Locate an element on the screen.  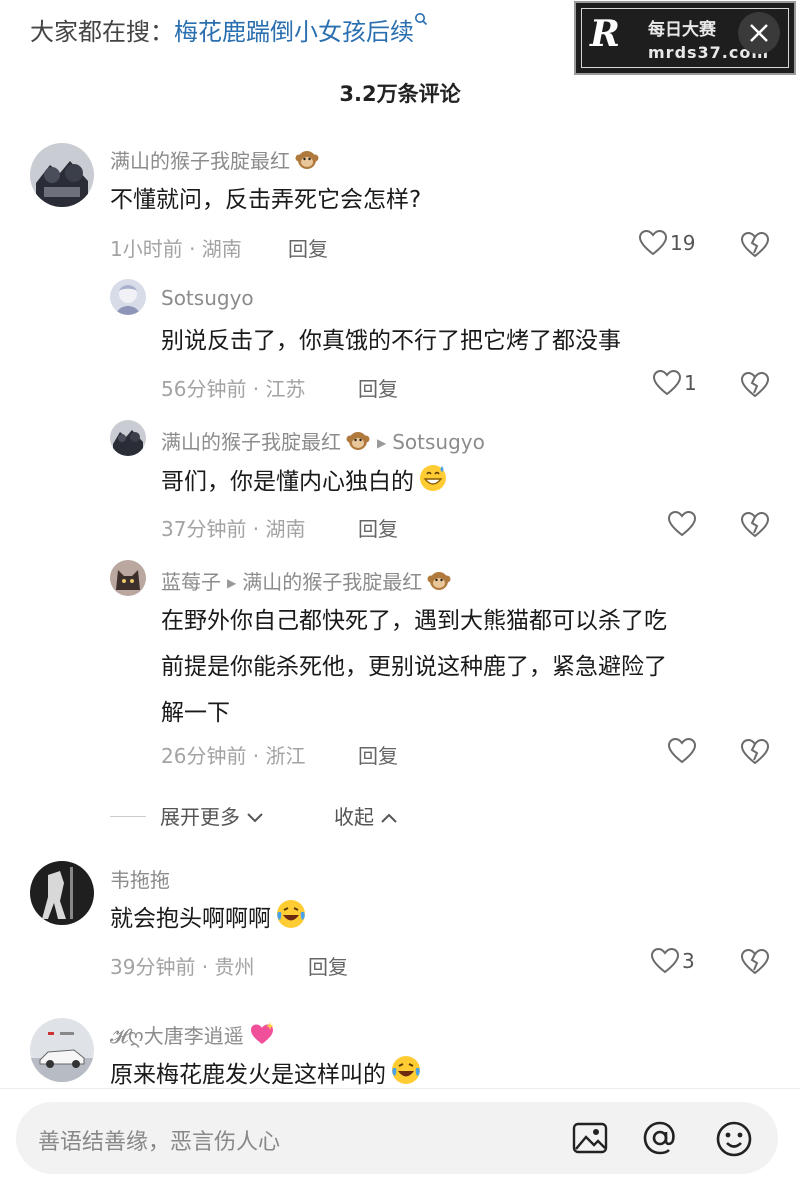
top-bar: 大家都在搜：梅花鹿踹倒小女孩后续 R 每日大赛 mrds37.com is located at coordinates (400, 37).